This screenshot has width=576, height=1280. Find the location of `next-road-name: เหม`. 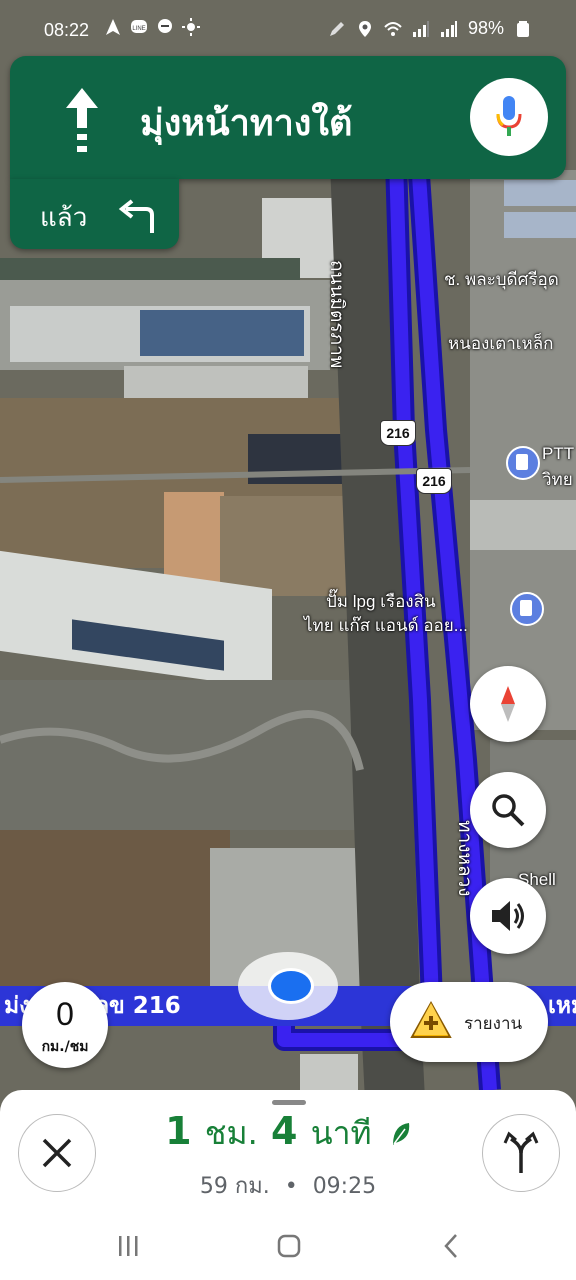

next-road-name: เหม is located at coordinates (562, 1006).